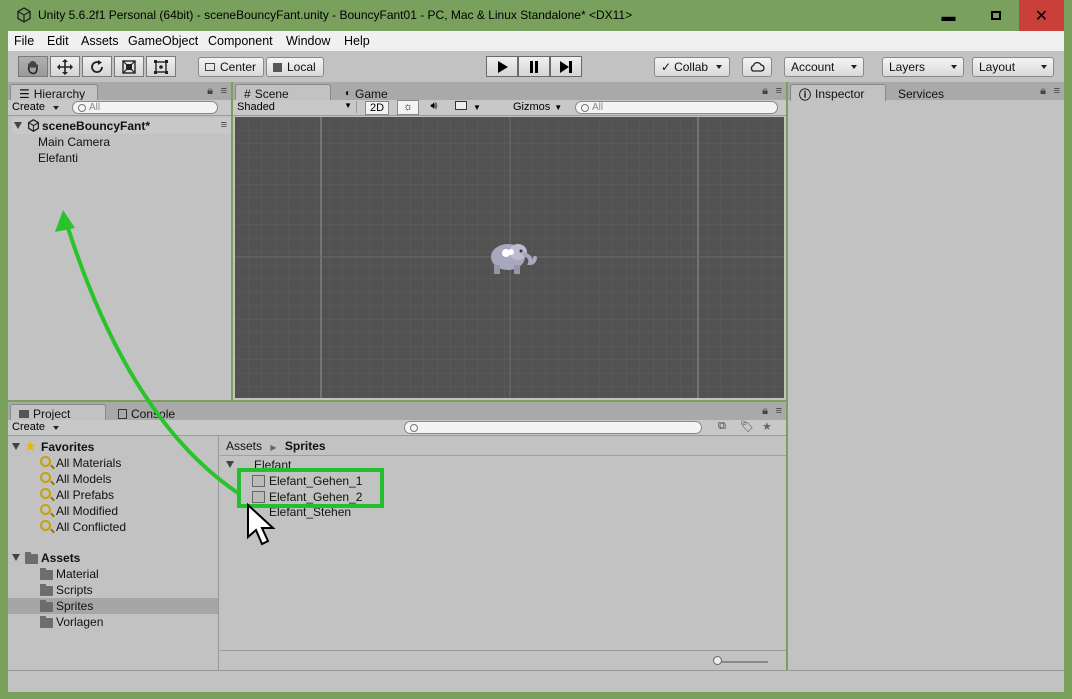 Image resolution: width=1072 pixels, height=699 pixels. Describe the element at coordinates (35, 107) in the screenshot. I see `hierarchy-create-button: Create` at that location.